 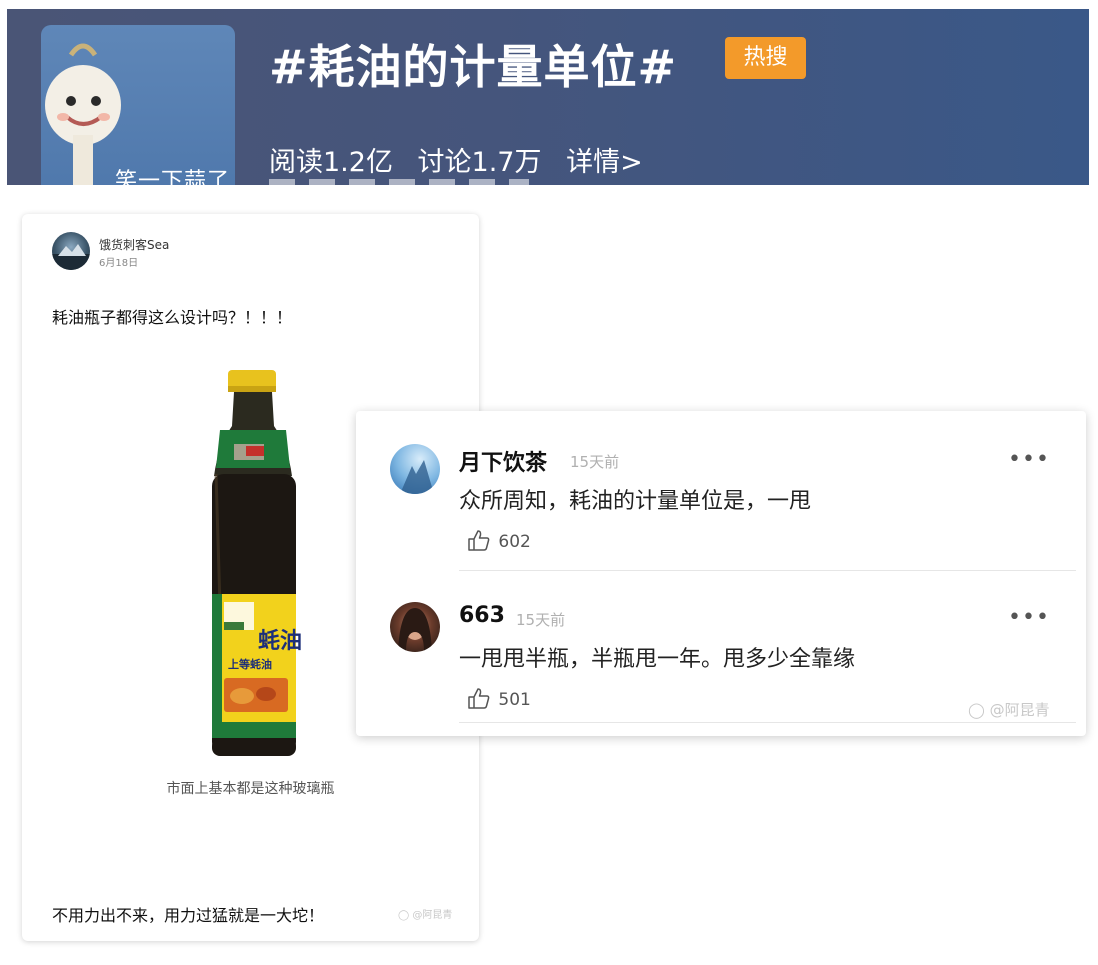 I want to click on post-watermark: ◯ @阿昆青, so click(x=425, y=913).